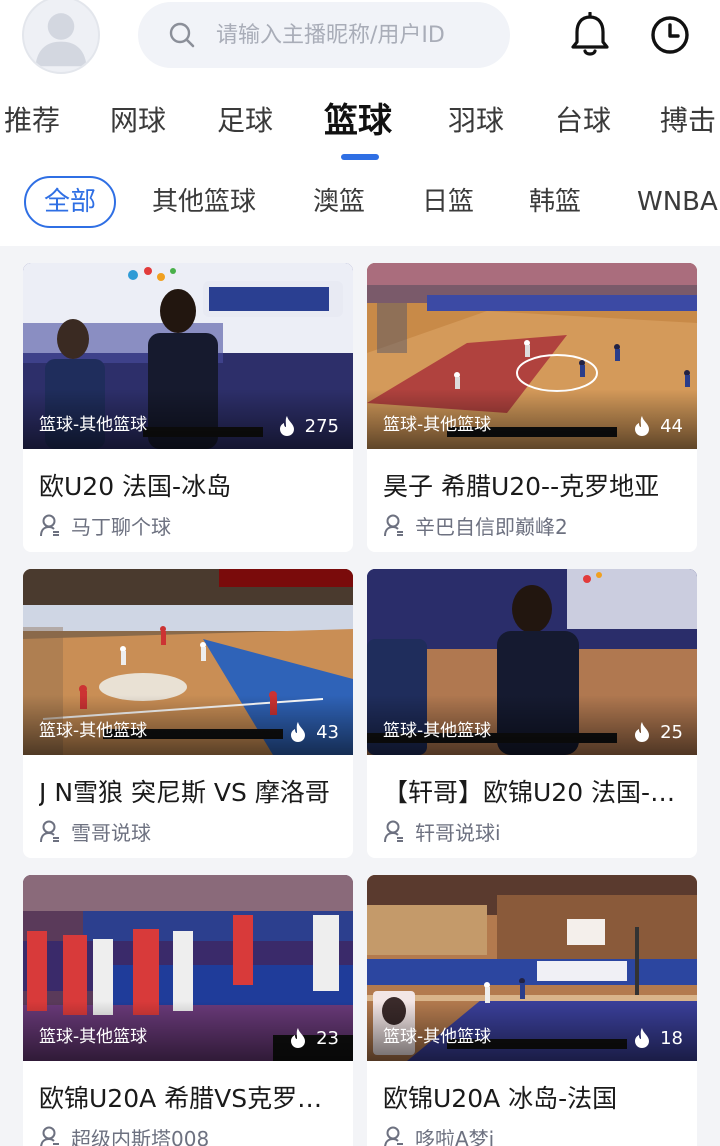 The image size is (720, 1146). I want to click on author-name: 哆啦A梦i, so click(455, 1136).